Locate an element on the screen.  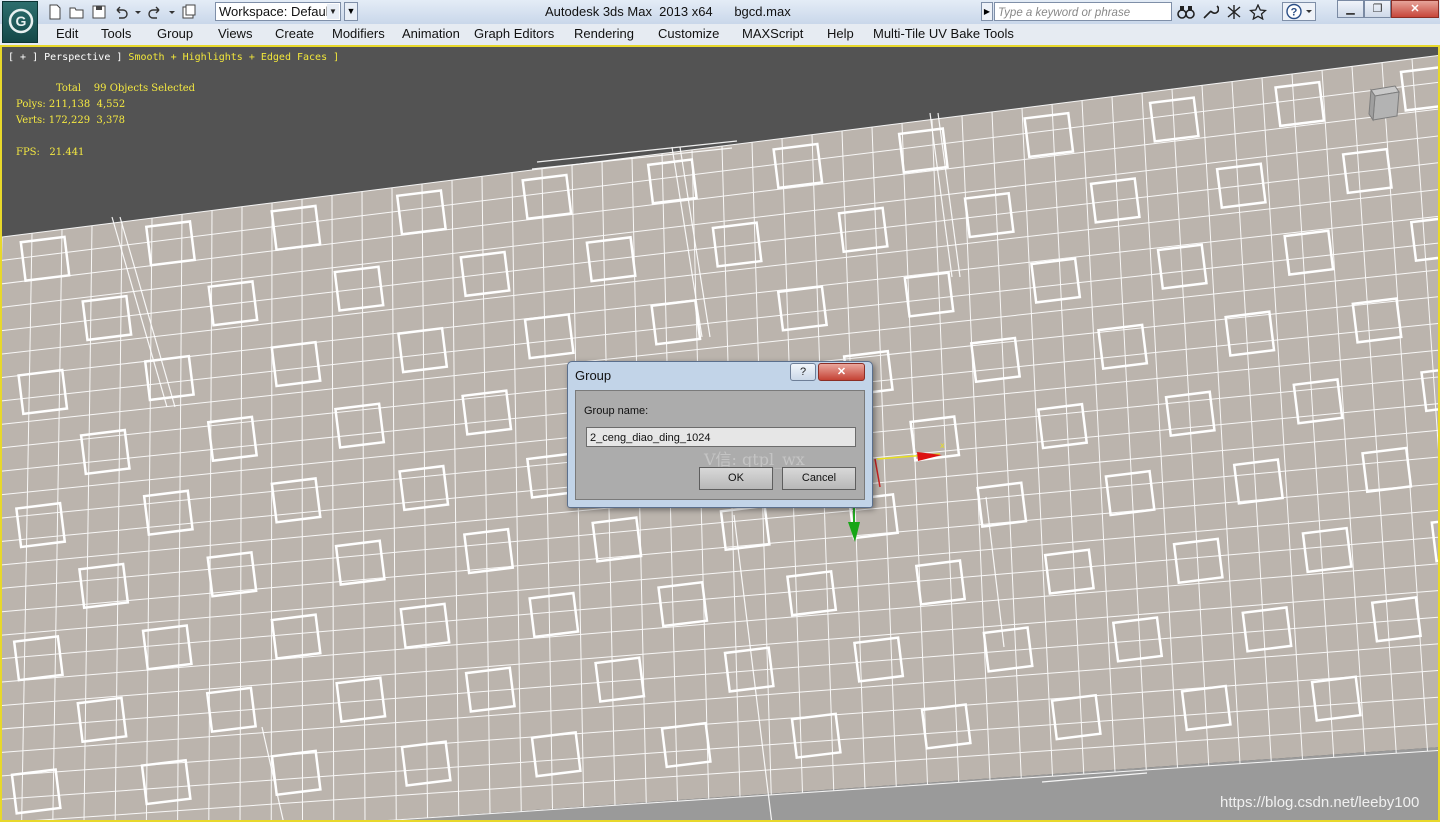
stats-verts: Verts: 172,229 3,378 is located at coordinates (71, 120).